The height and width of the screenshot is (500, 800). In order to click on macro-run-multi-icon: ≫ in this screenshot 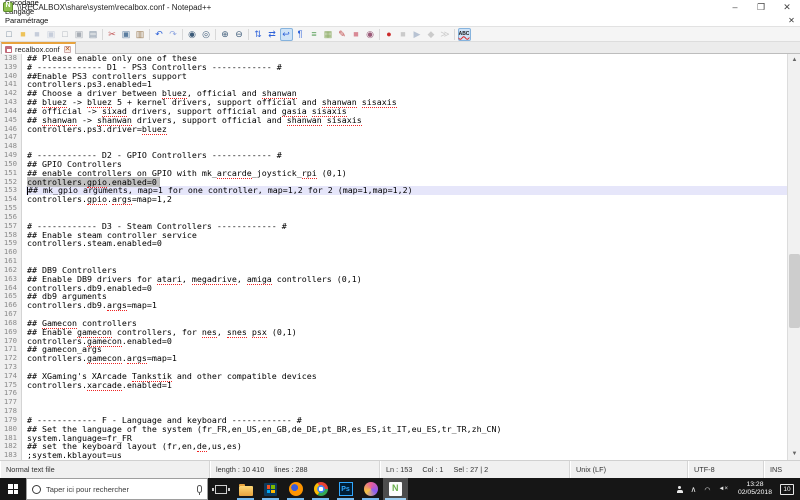, I will do `click(445, 34)`.